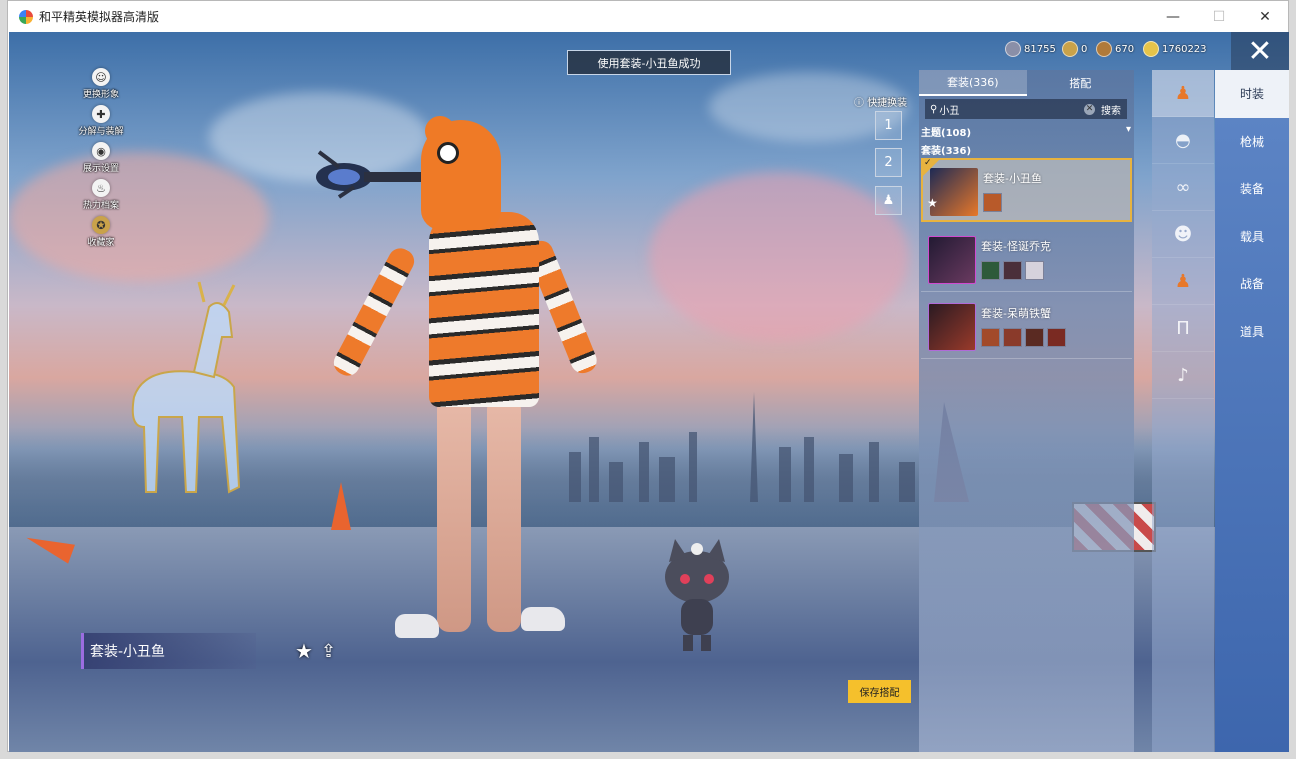 This screenshot has height=759, width=1296. What do you see at coordinates (26, 16) in the screenshot?
I see `app-logo-icon` at bounding box center [26, 16].